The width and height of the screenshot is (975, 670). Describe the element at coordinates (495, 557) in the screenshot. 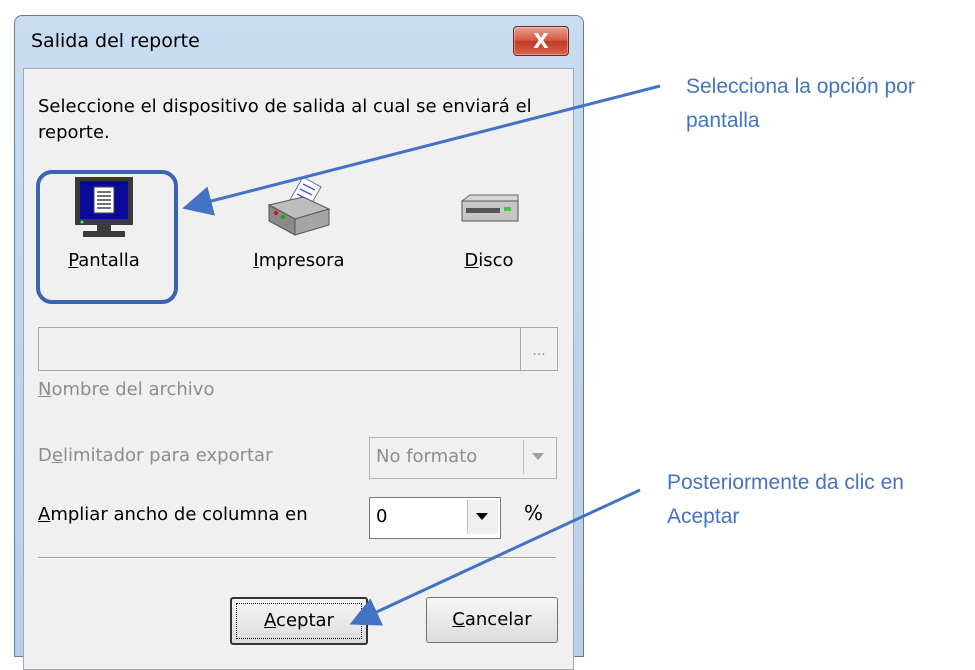

I see `arrow-to-aceptar` at that location.